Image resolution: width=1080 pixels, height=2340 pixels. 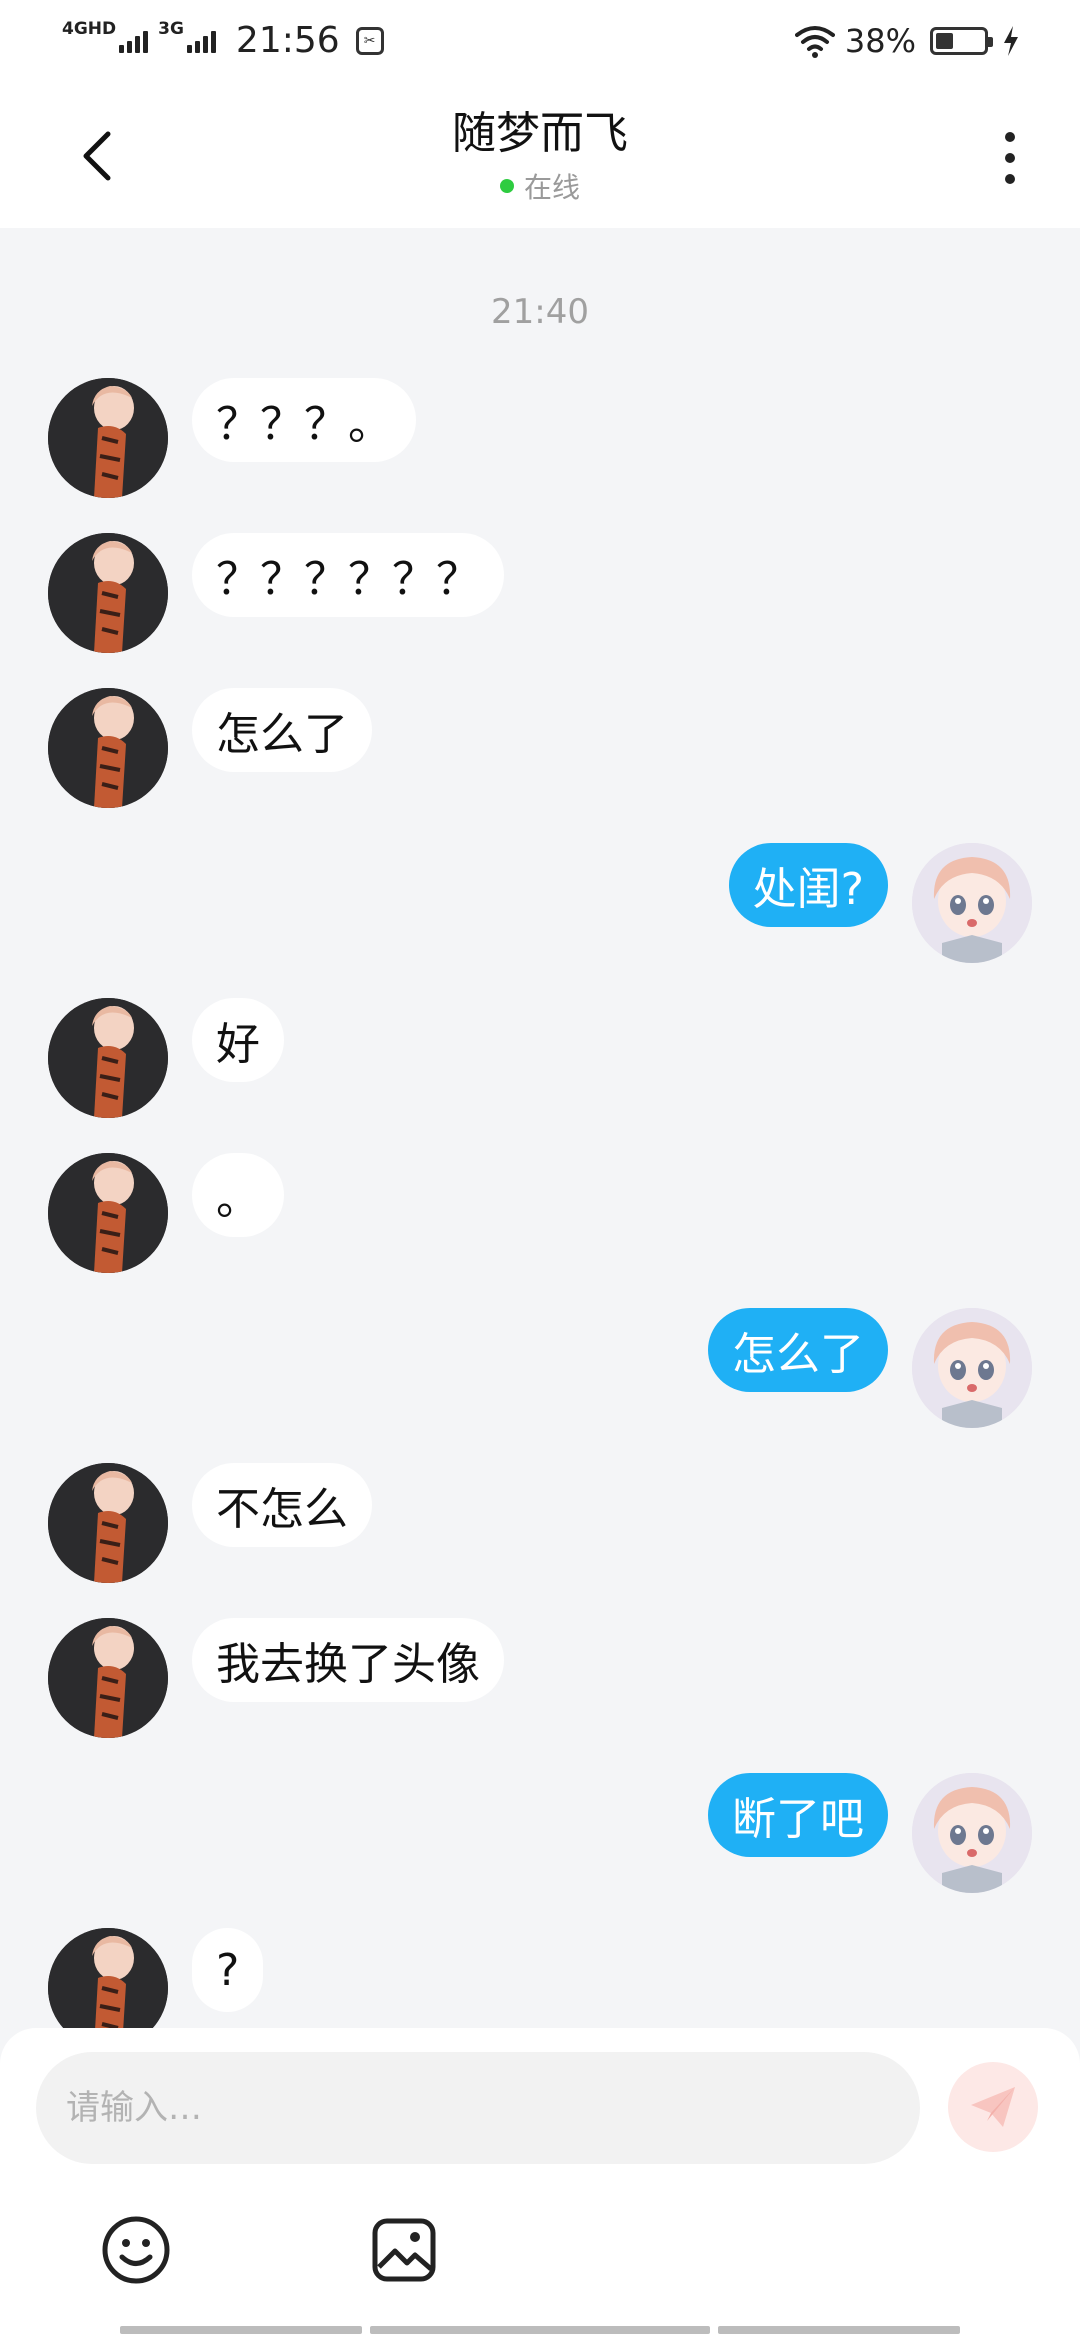 What do you see at coordinates (798, 1815) in the screenshot?
I see `message-bubble: 断了吧` at bounding box center [798, 1815].